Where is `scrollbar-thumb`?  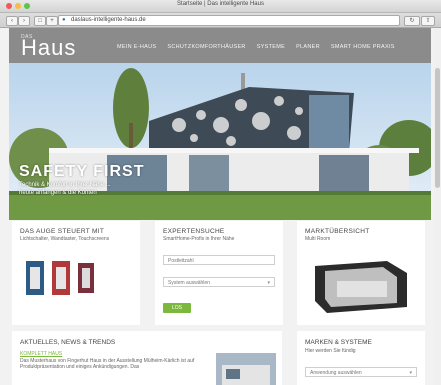 scrollbar-thumb is located at coordinates (437, 128).